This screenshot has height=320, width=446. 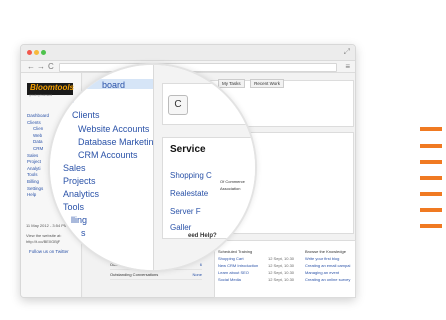 What do you see at coordinates (118, 142) in the screenshot?
I see `zoom-nav-item: Database Marketing` at bounding box center [118, 142].